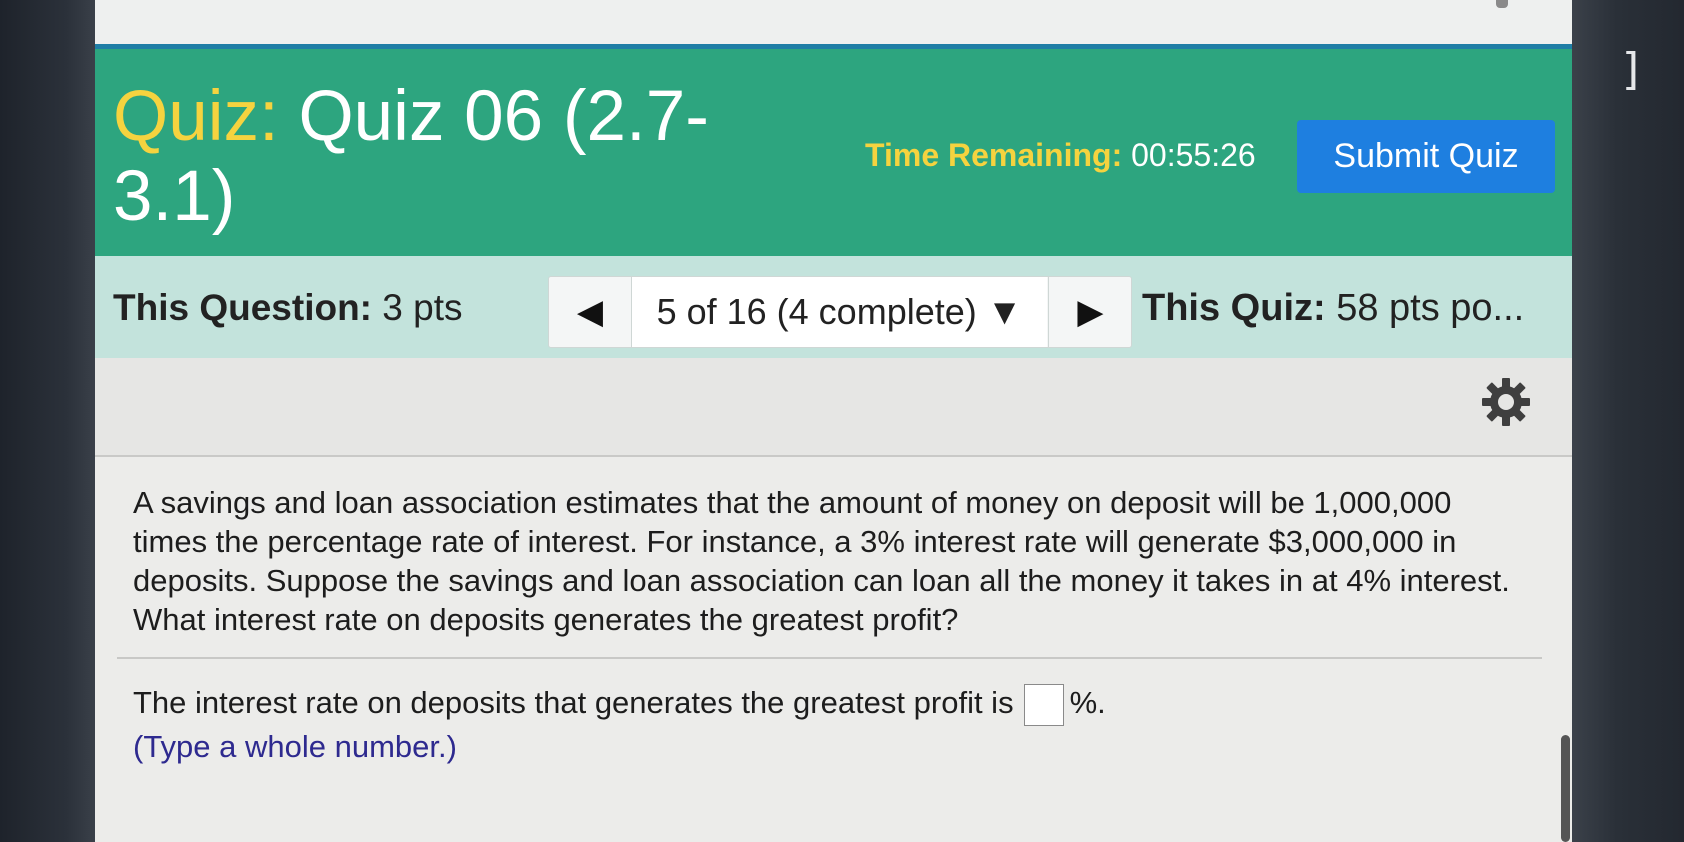 This screenshot has width=1684, height=842. Describe the element at coordinates (1628, 421) in the screenshot. I see `device-bezel-right: ]` at that location.